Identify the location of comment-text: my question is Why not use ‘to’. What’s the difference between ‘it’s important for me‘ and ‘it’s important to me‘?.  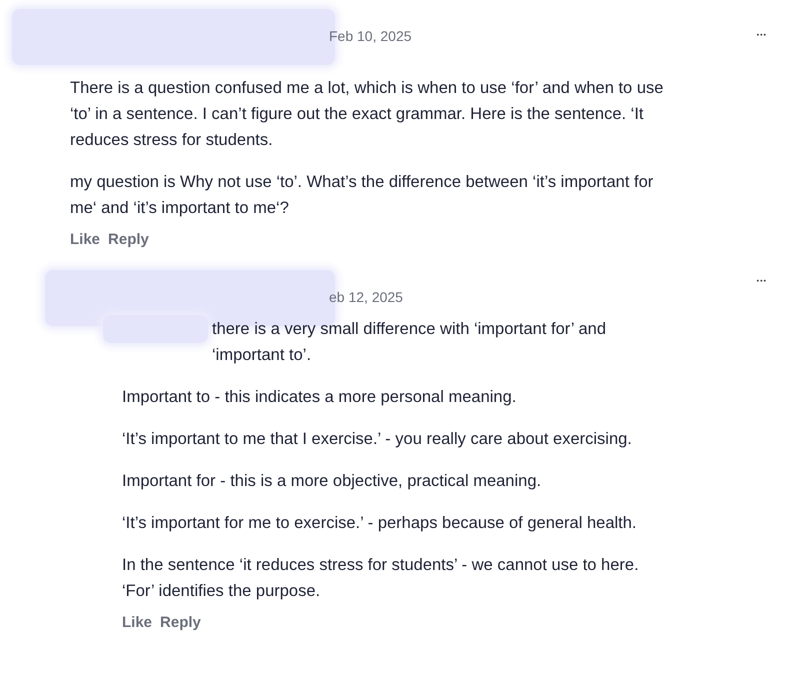
(362, 195).